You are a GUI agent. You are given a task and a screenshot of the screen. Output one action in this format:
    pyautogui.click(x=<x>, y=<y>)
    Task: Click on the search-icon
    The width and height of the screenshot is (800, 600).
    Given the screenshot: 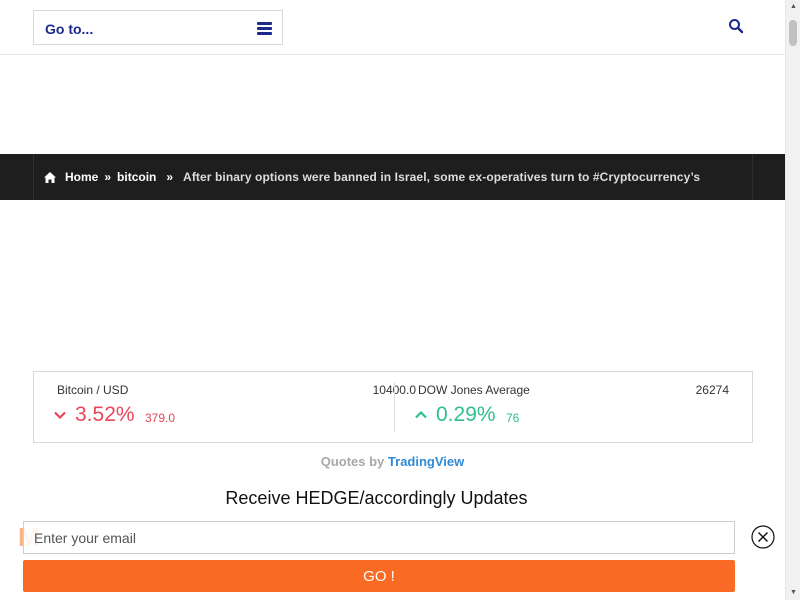 What is the action you would take?
    pyautogui.click(x=736, y=26)
    